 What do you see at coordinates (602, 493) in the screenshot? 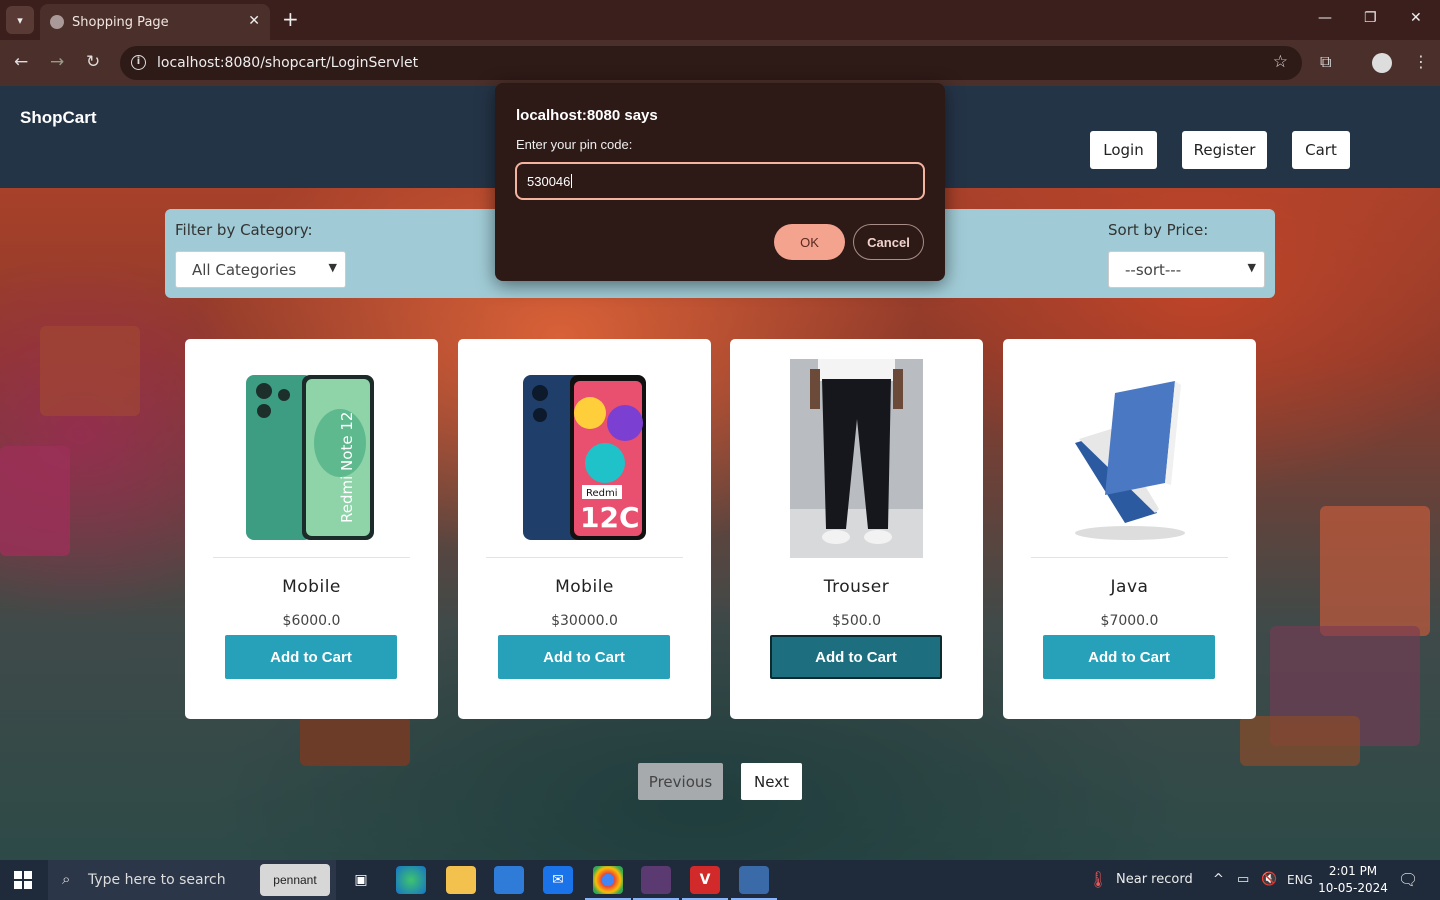
I see `svg-text: Redmi` at bounding box center [602, 493].